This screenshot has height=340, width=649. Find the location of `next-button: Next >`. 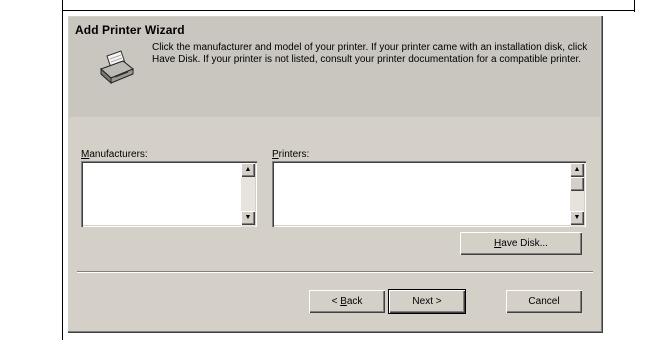

next-button: Next > is located at coordinates (427, 301).